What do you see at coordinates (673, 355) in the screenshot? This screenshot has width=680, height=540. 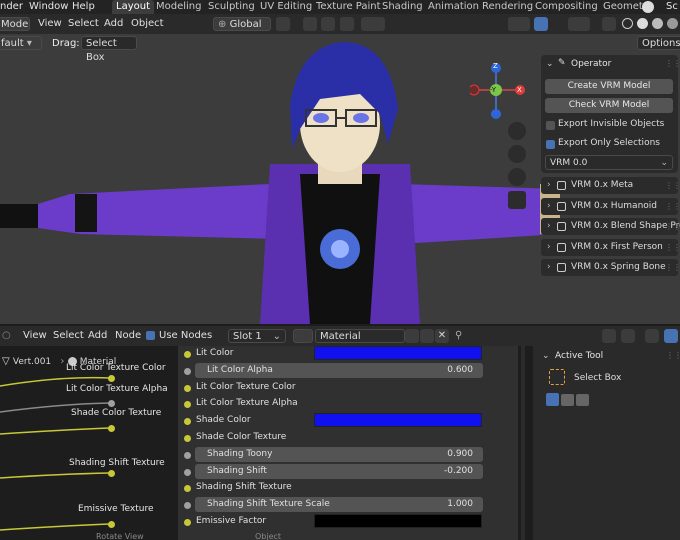 I see `sidebar-drag-handle-icon: ⋮⋮` at bounding box center [673, 355].